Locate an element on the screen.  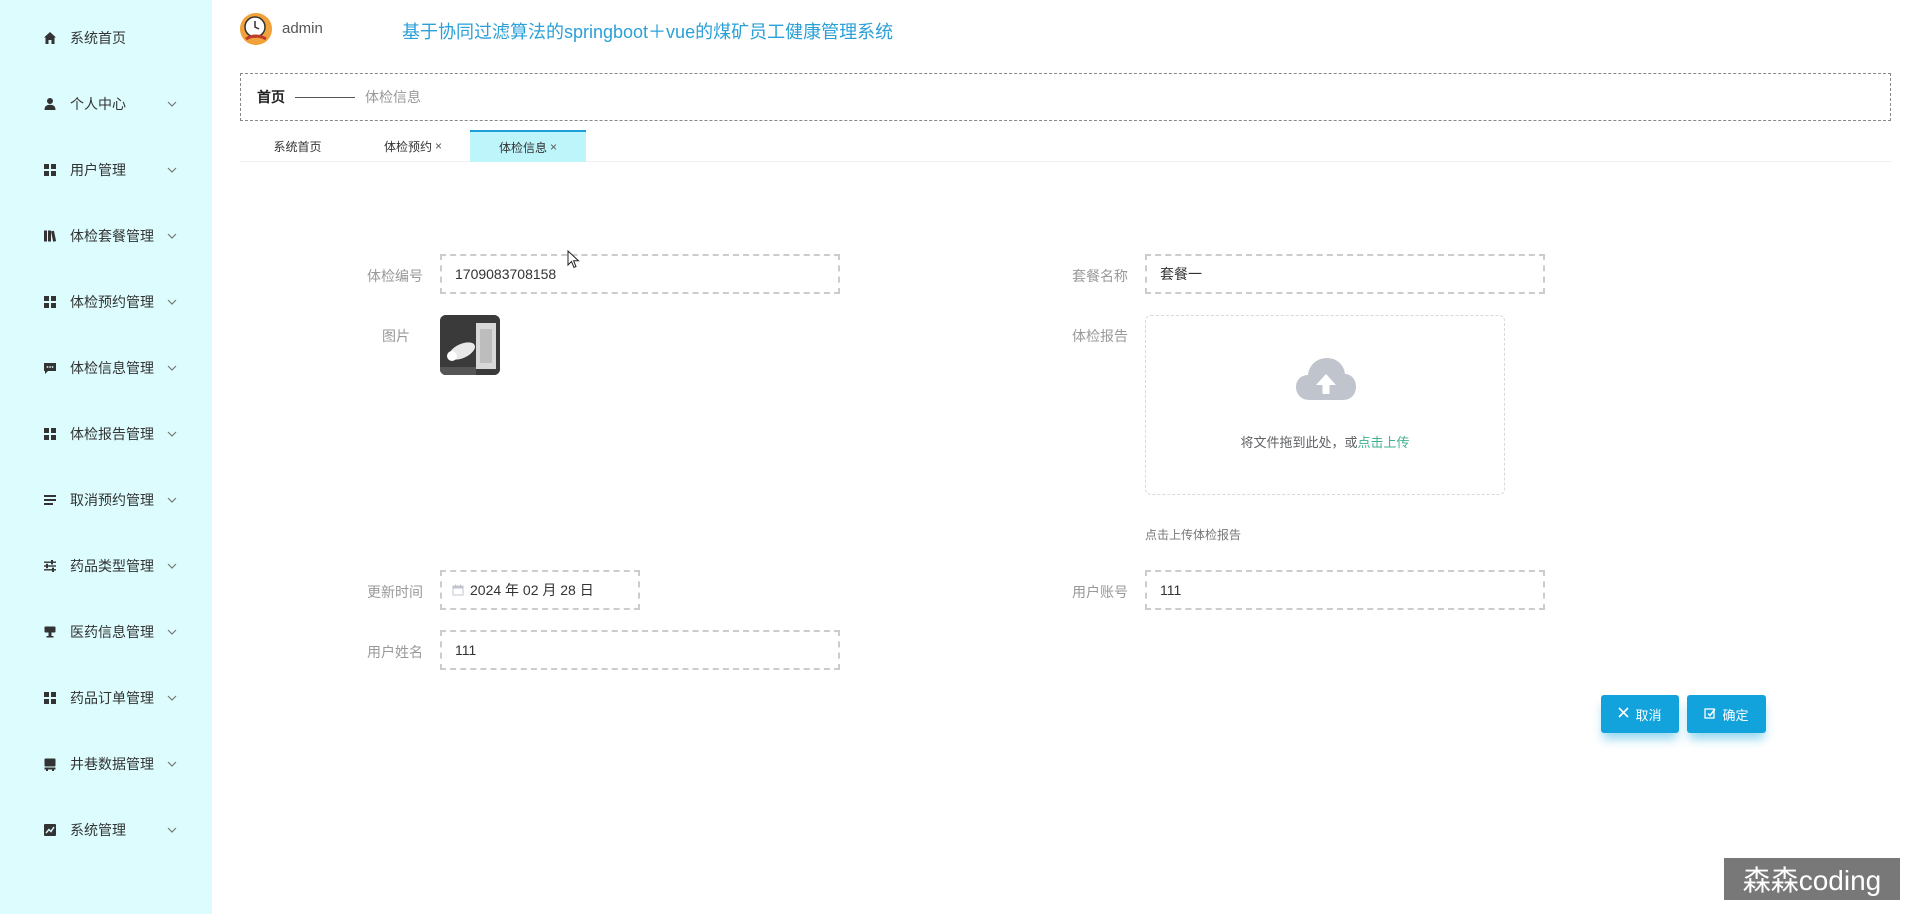
update-time-value: 2024 年 02 月 28 日 is located at coordinates (532, 590).